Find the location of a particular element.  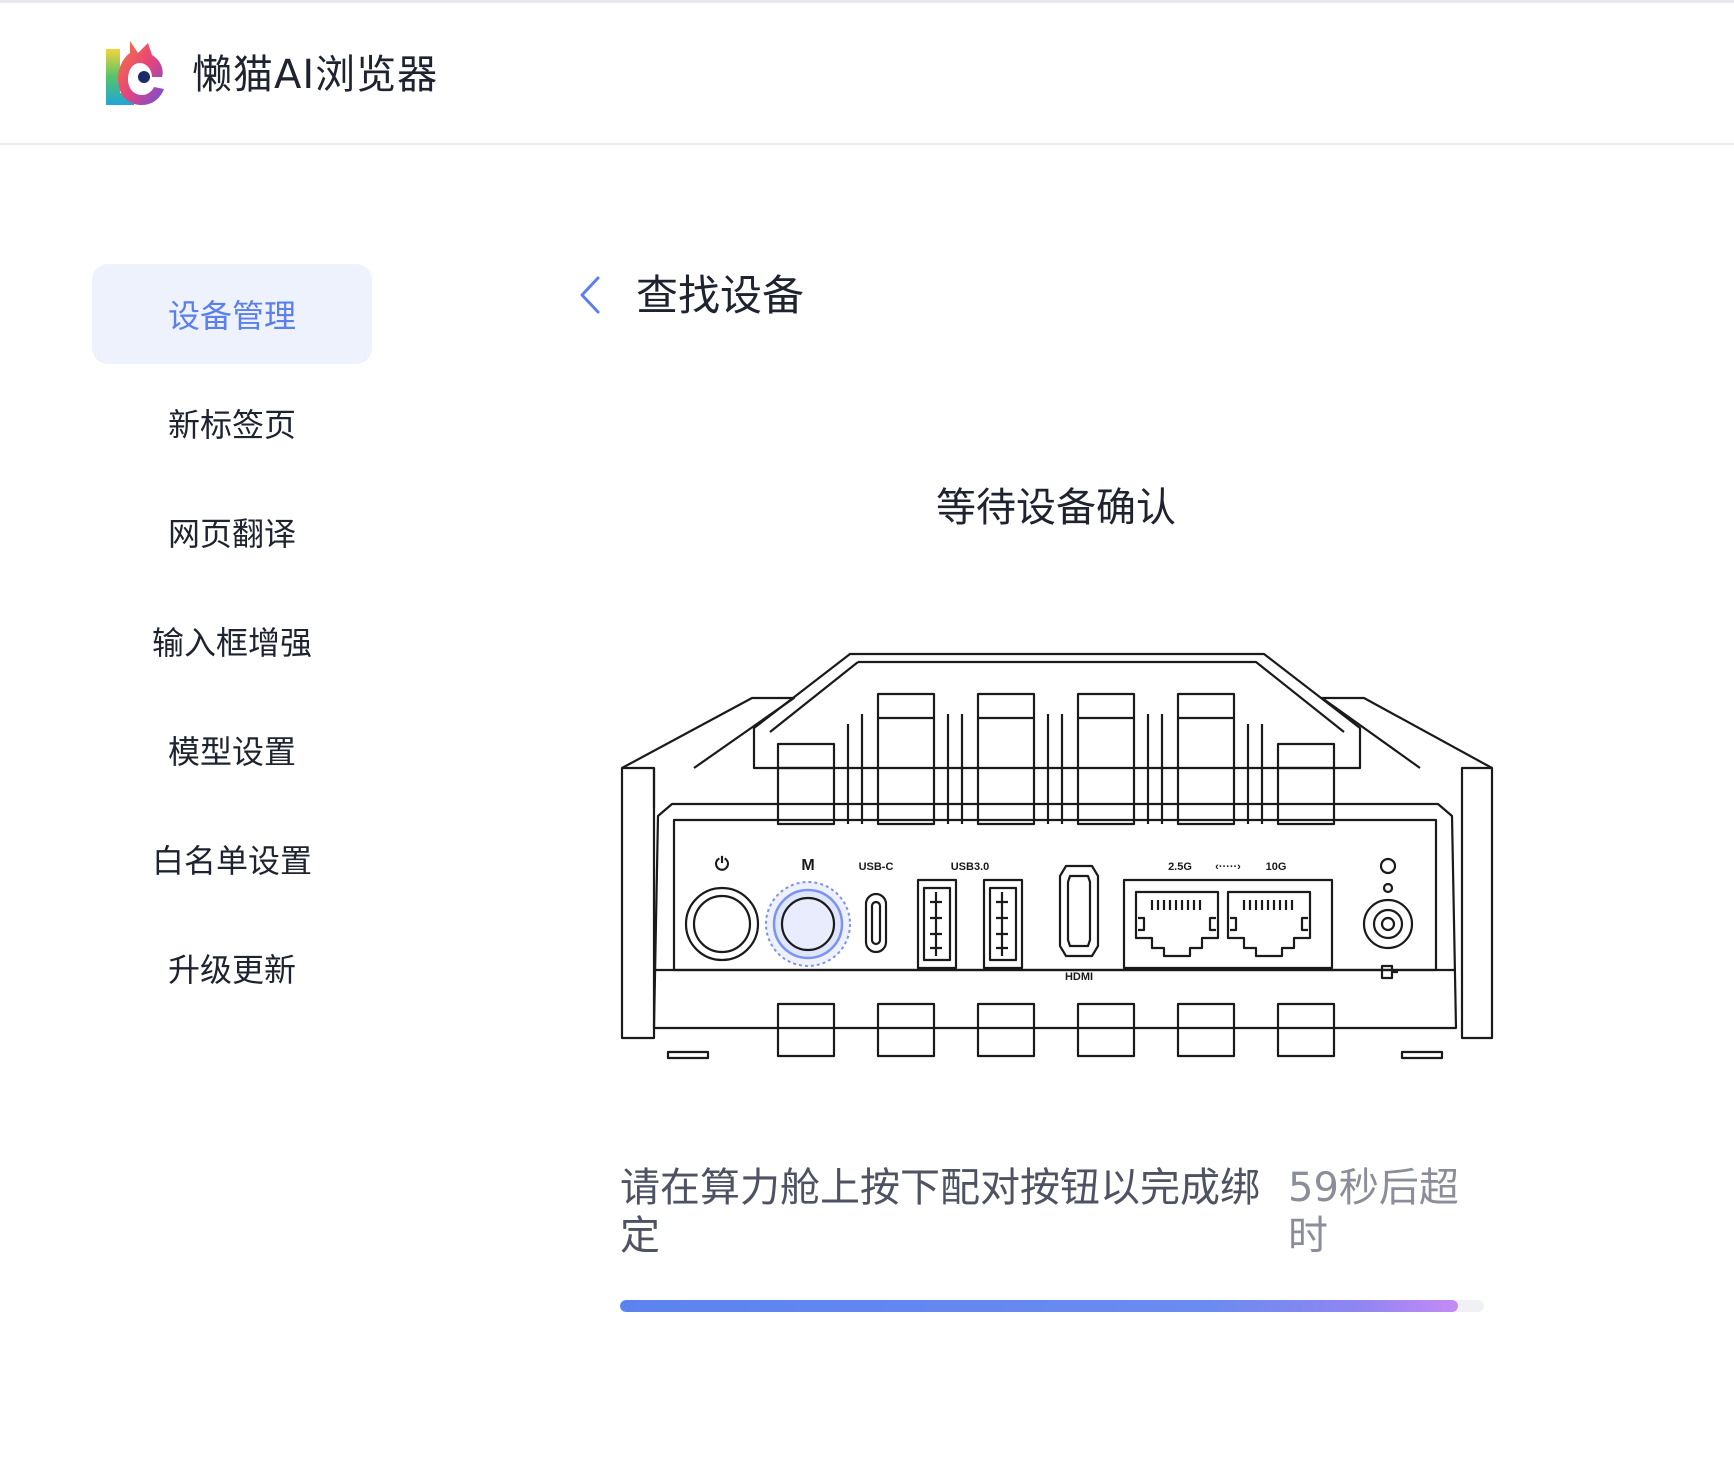

pairing-instruction: 请在算力舱上按下配对按钮以完成绑定 is located at coordinates (940, 1212).